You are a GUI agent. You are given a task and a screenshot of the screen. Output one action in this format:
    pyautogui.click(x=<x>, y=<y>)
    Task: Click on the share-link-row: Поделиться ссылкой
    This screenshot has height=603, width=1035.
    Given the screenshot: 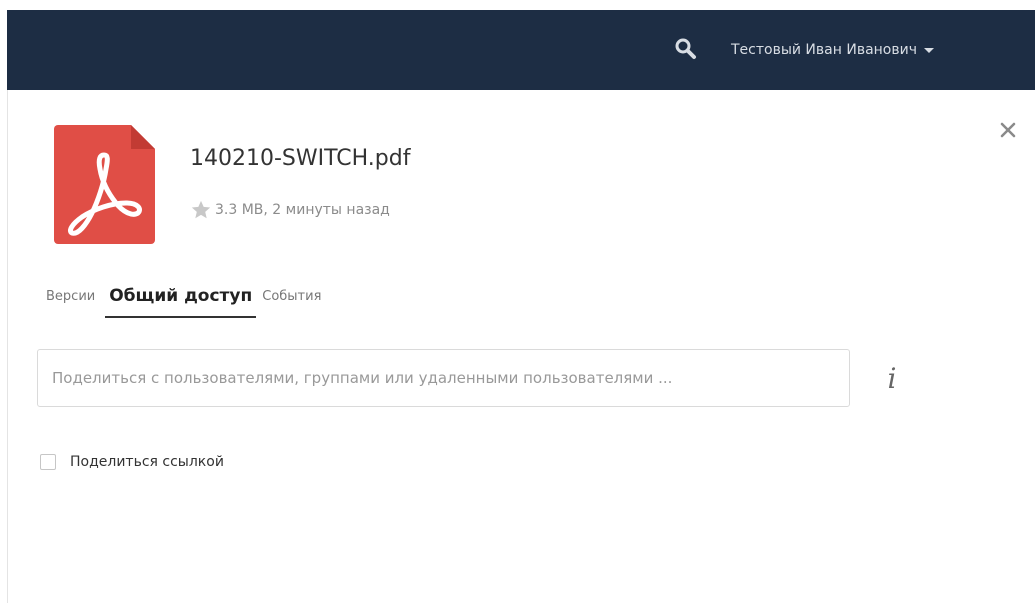 What is the action you would take?
    pyautogui.click(x=132, y=462)
    